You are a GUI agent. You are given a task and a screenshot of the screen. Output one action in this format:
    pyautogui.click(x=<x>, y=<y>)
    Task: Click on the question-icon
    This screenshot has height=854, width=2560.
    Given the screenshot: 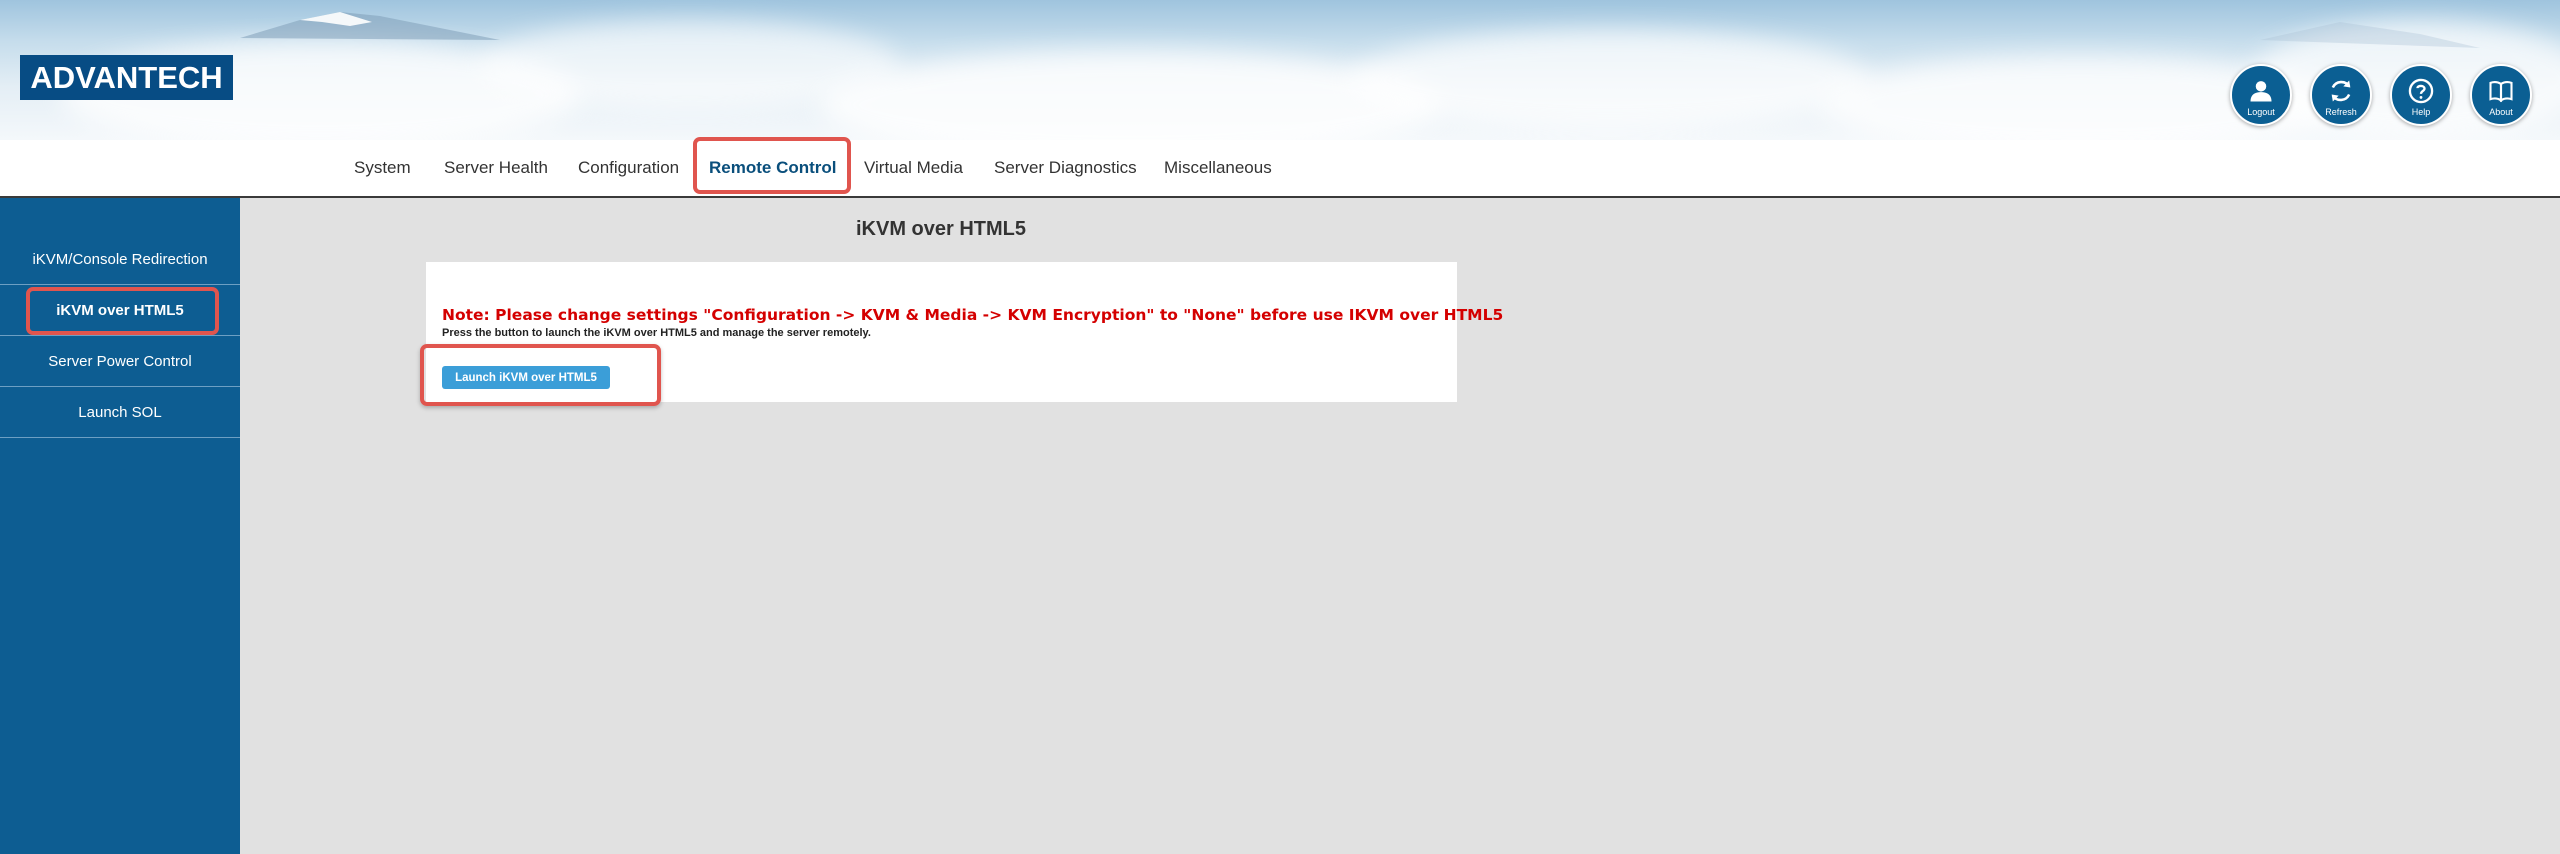 What is the action you would take?
    pyautogui.click(x=2421, y=91)
    